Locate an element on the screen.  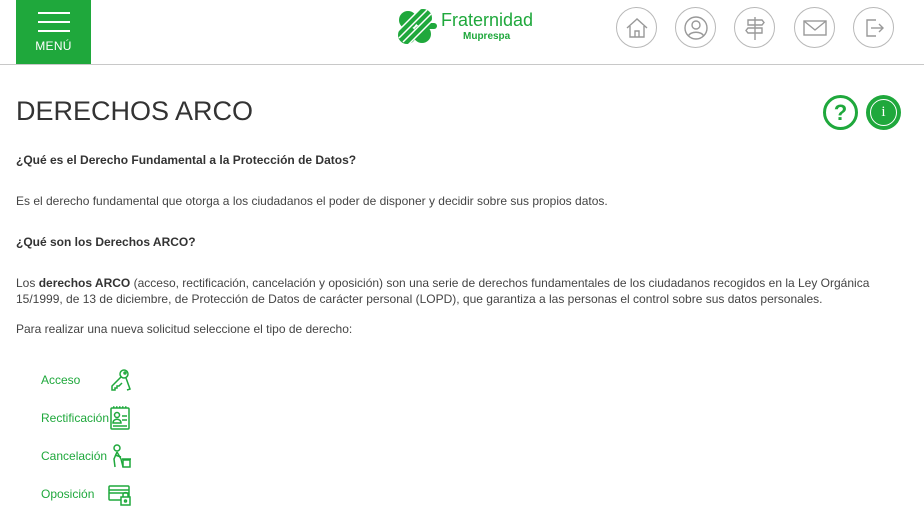
logo-text: Fraternidad is located at coordinates (487, 20).